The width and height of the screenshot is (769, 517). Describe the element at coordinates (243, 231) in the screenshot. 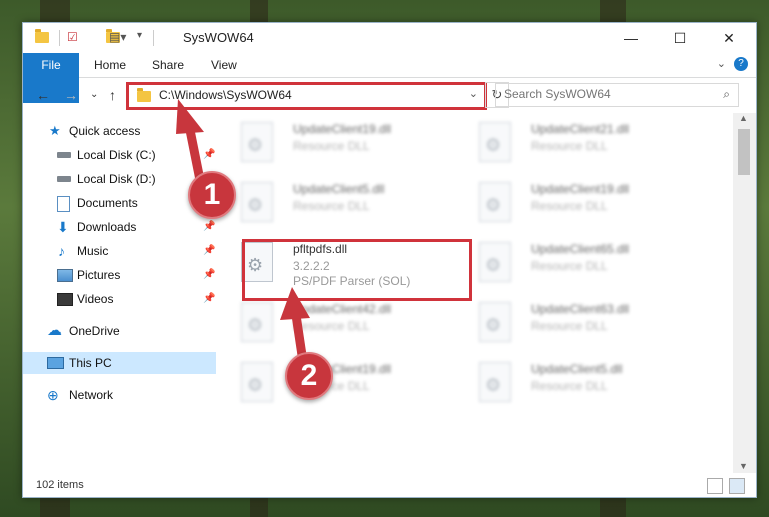

I see `annotation-arrows` at that location.